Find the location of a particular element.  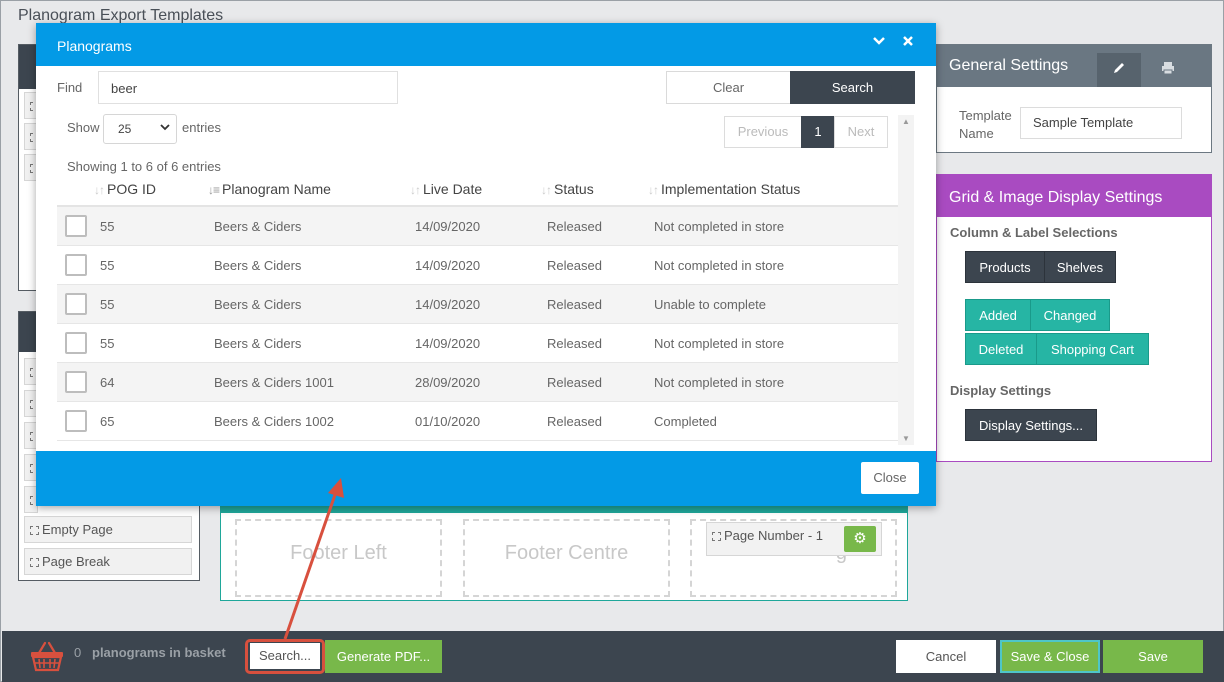

scroll-up-icon: ▲ is located at coordinates (906, 121).